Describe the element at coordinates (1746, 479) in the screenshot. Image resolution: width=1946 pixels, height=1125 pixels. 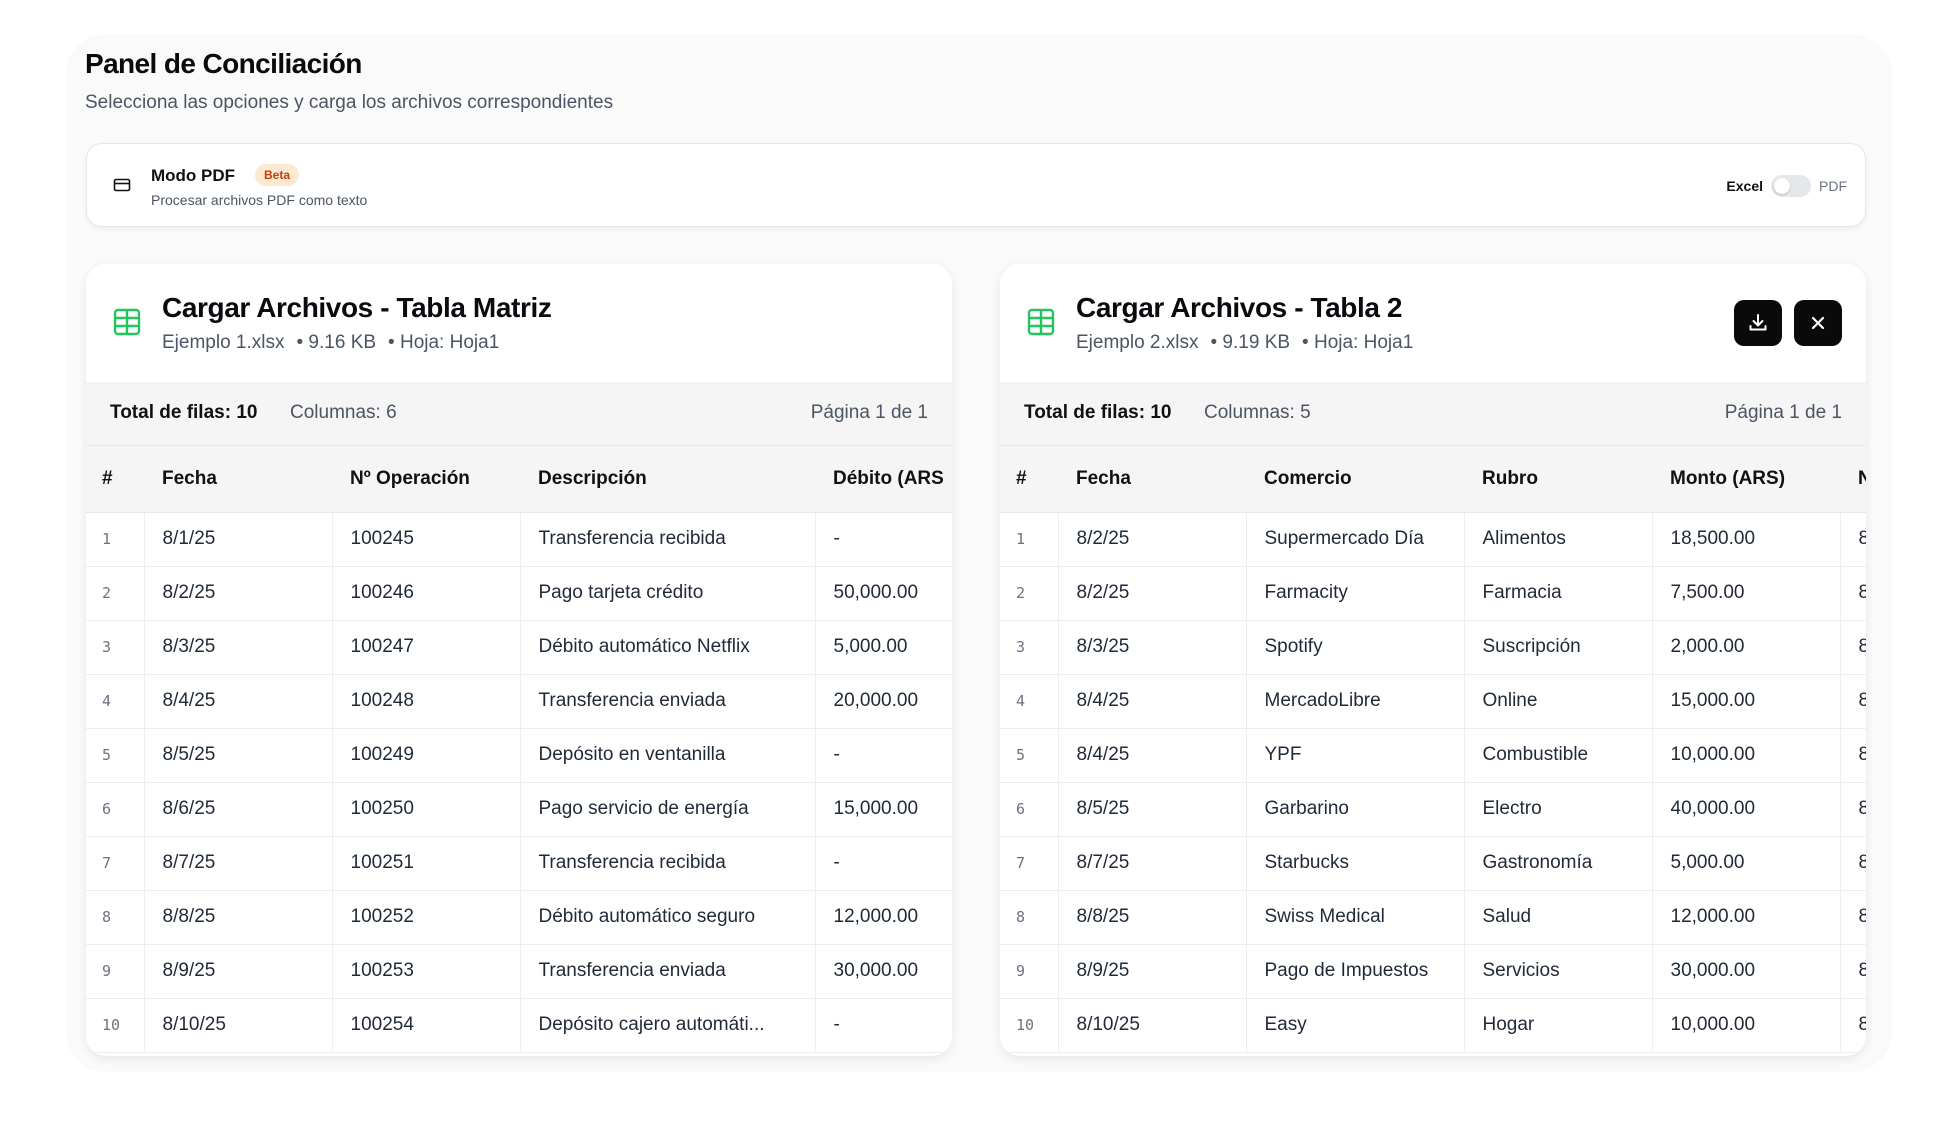
I see `column-header: Monto (ARS)` at that location.